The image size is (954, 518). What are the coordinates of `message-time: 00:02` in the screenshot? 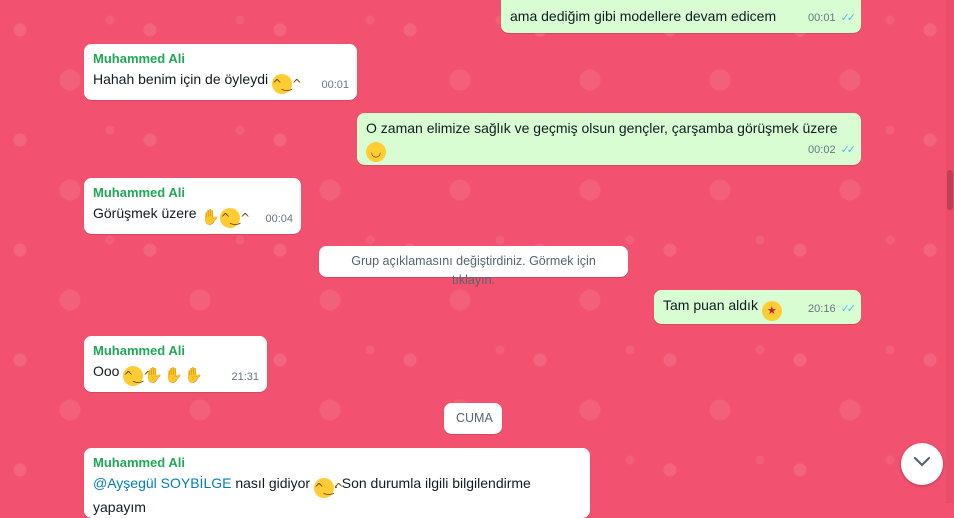 It's located at (822, 150).